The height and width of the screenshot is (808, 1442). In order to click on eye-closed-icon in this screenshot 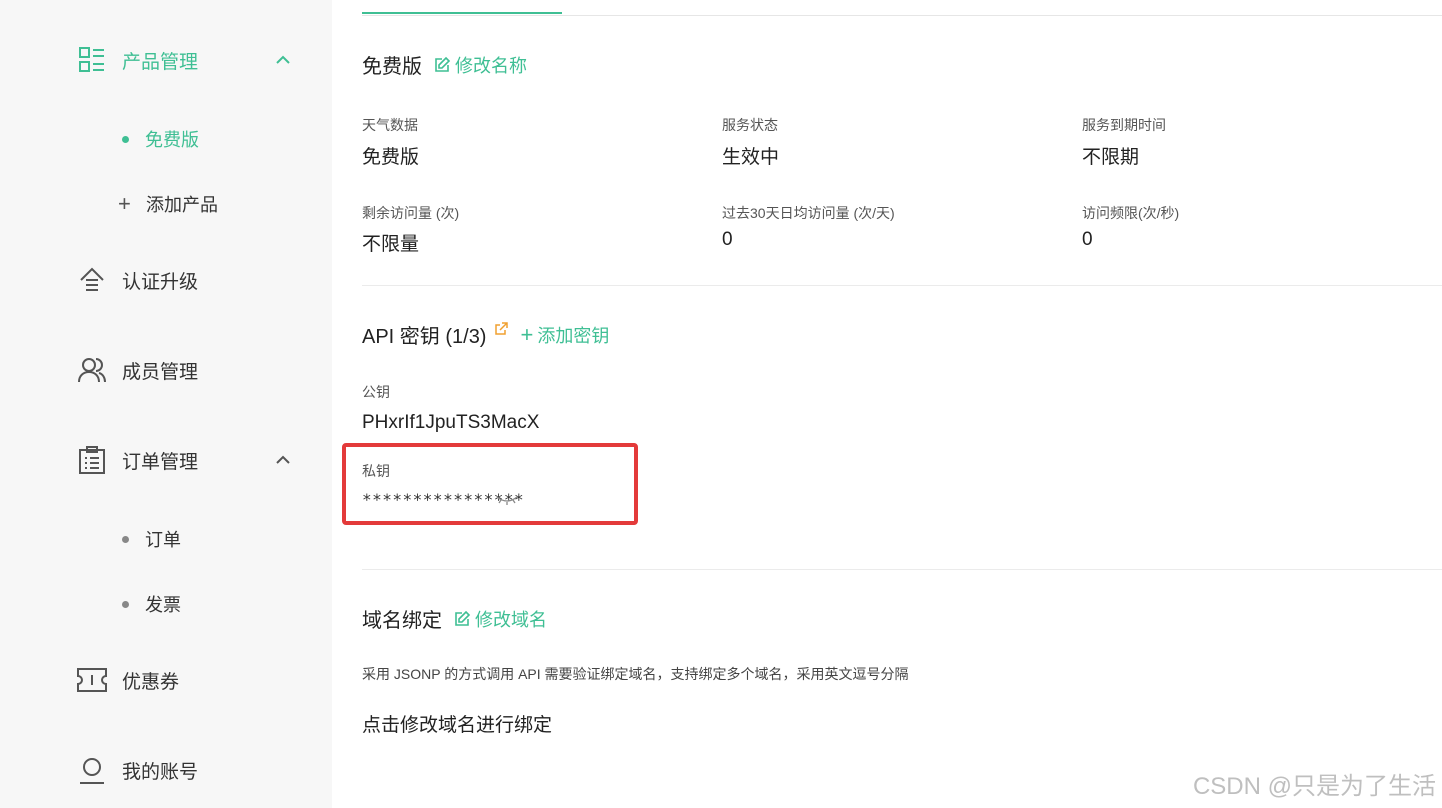, I will do `click(507, 500)`.